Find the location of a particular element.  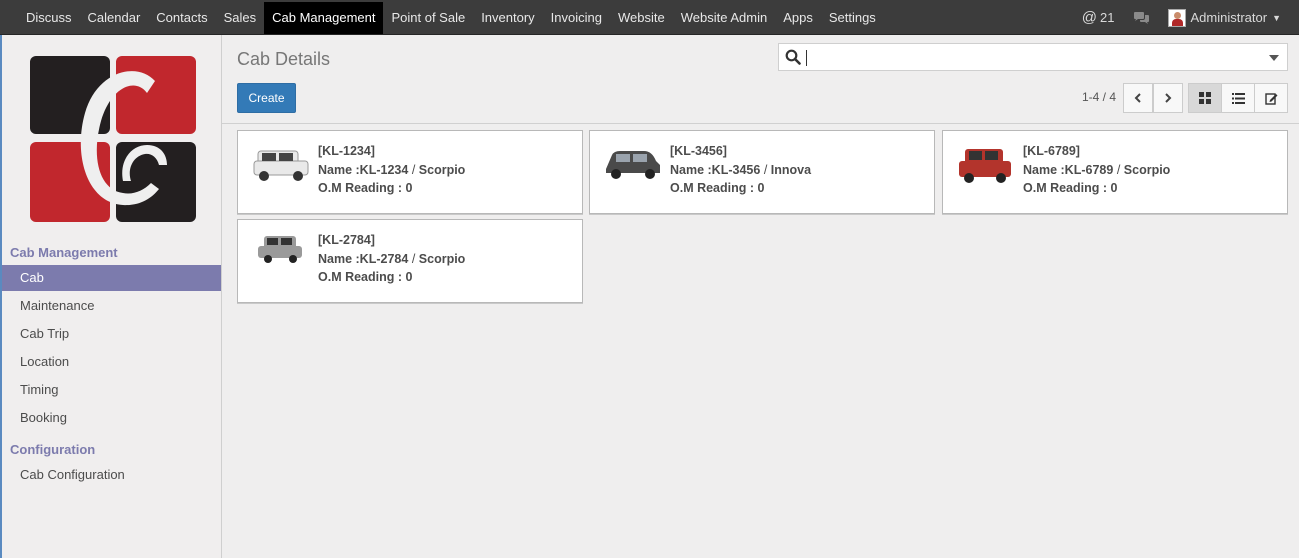

list-icon is located at coordinates (1238, 98).